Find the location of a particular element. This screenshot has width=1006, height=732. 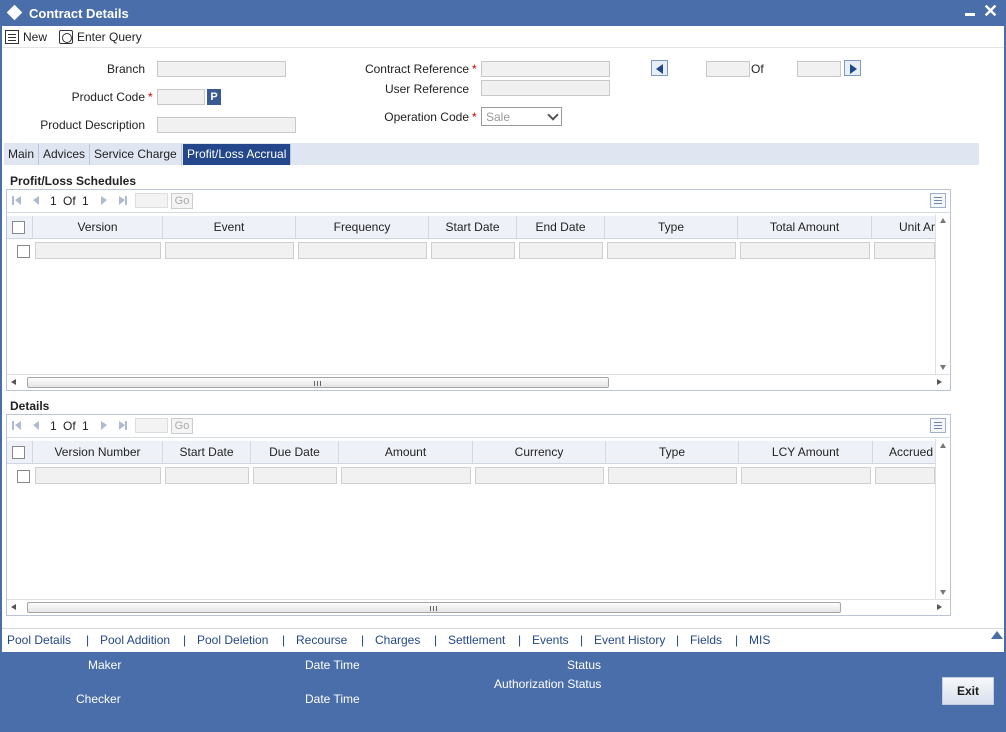

details-goto-page-input is located at coordinates (151, 425).